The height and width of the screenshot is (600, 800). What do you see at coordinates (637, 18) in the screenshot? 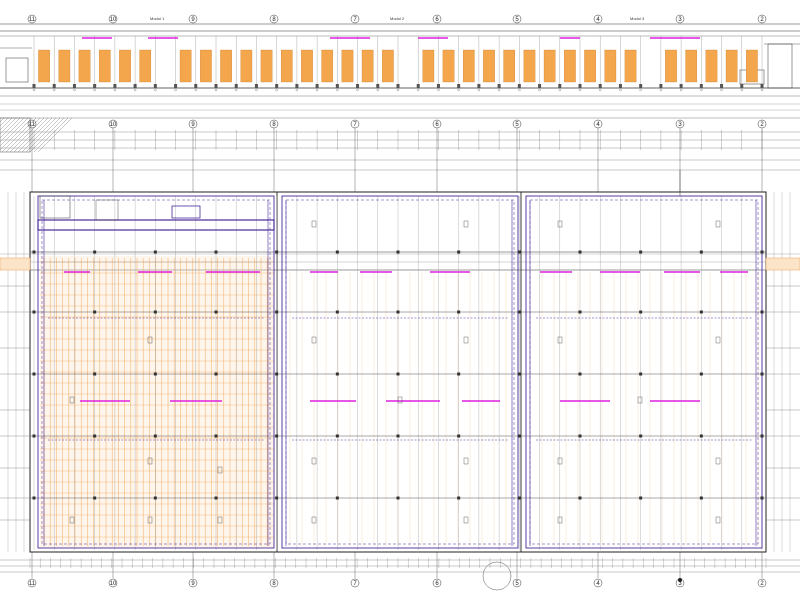
I see `module-label-3: Modul 3` at bounding box center [637, 18].